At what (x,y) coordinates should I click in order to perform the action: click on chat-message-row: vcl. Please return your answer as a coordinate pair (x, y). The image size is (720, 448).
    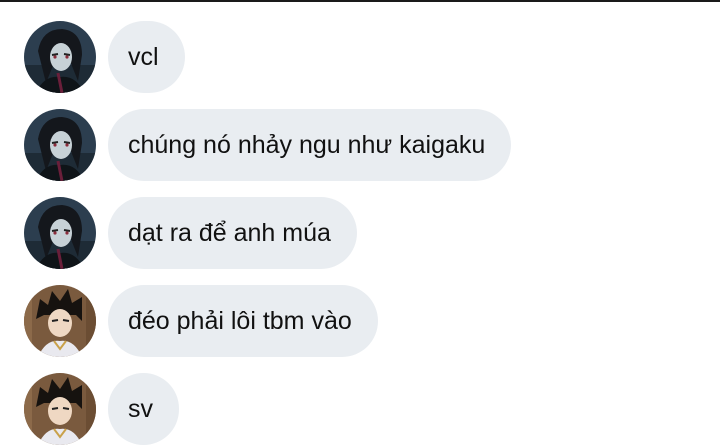
    Looking at the image, I should click on (104, 57).